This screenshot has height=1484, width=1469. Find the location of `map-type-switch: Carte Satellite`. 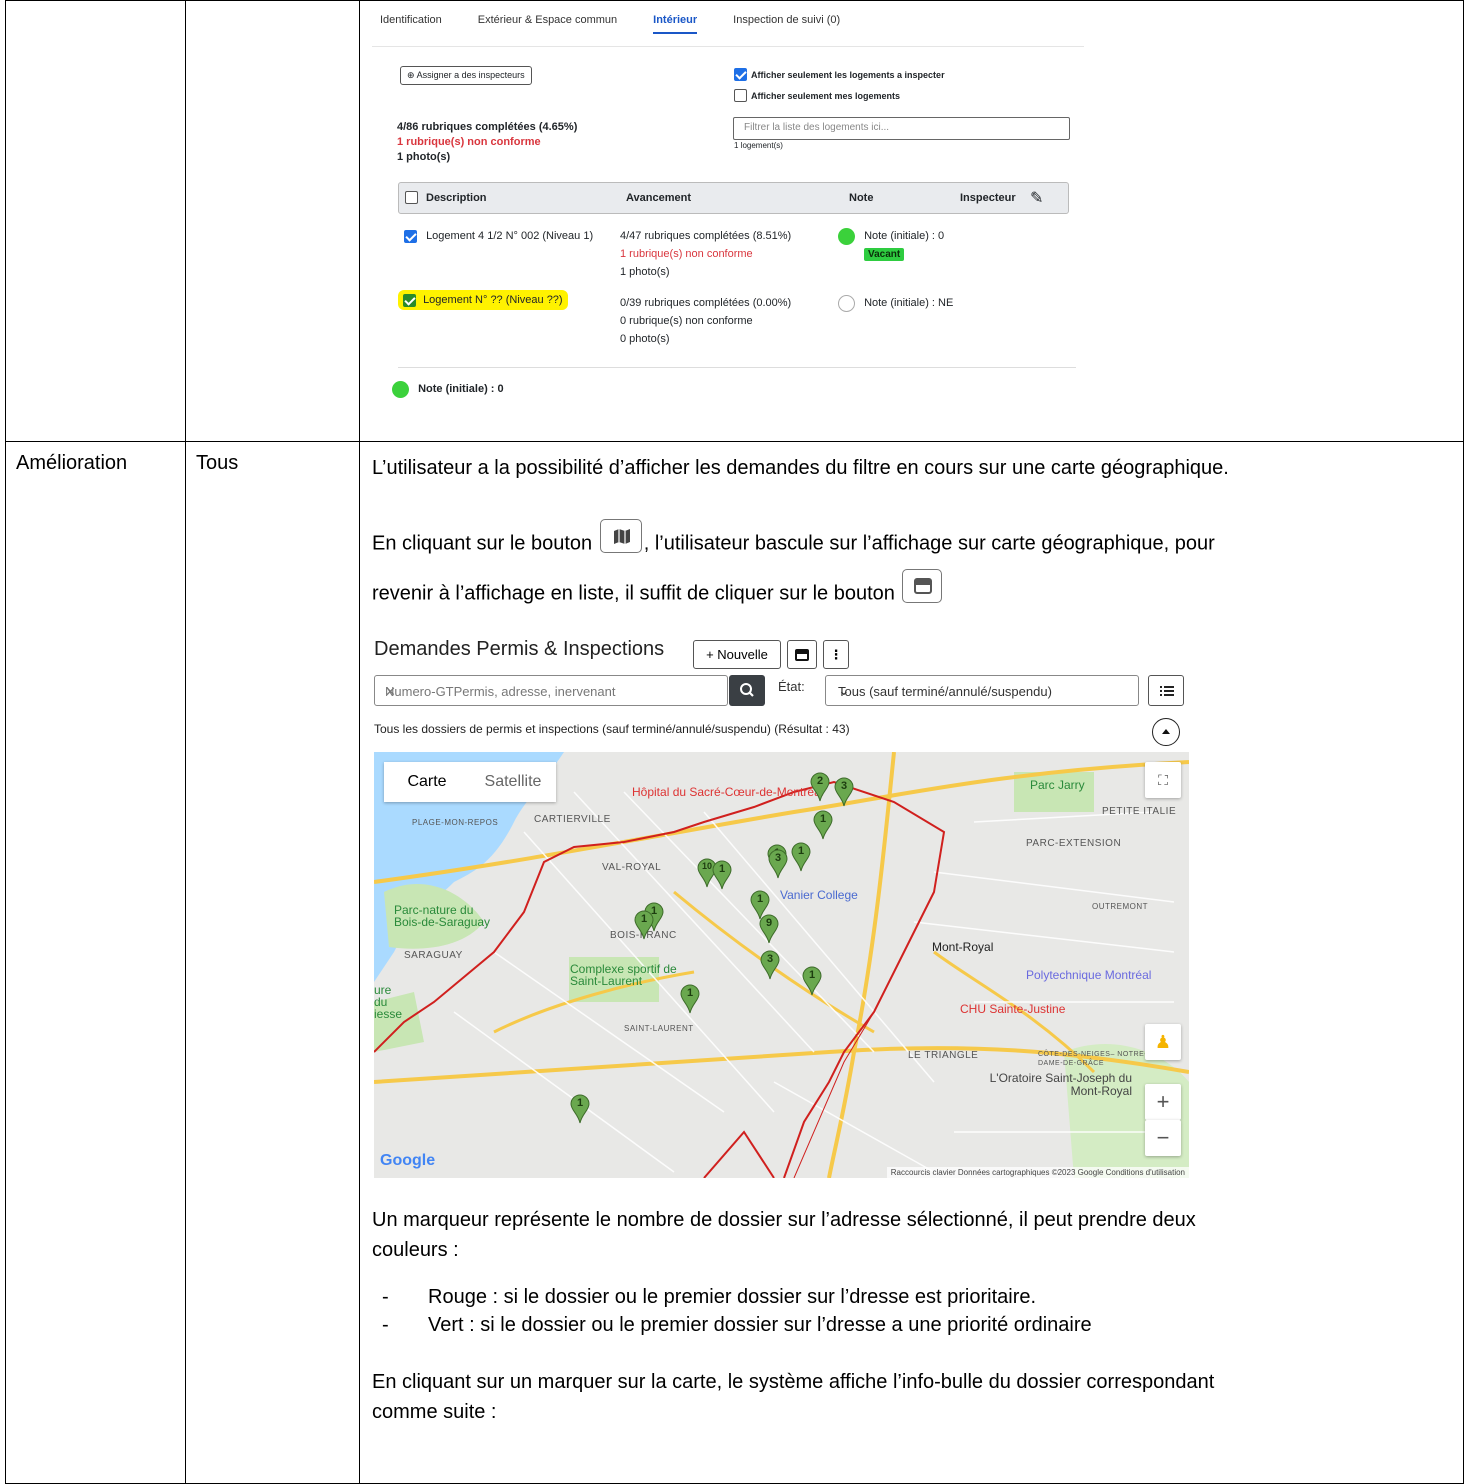

map-type-switch: Carte Satellite is located at coordinates (470, 782).